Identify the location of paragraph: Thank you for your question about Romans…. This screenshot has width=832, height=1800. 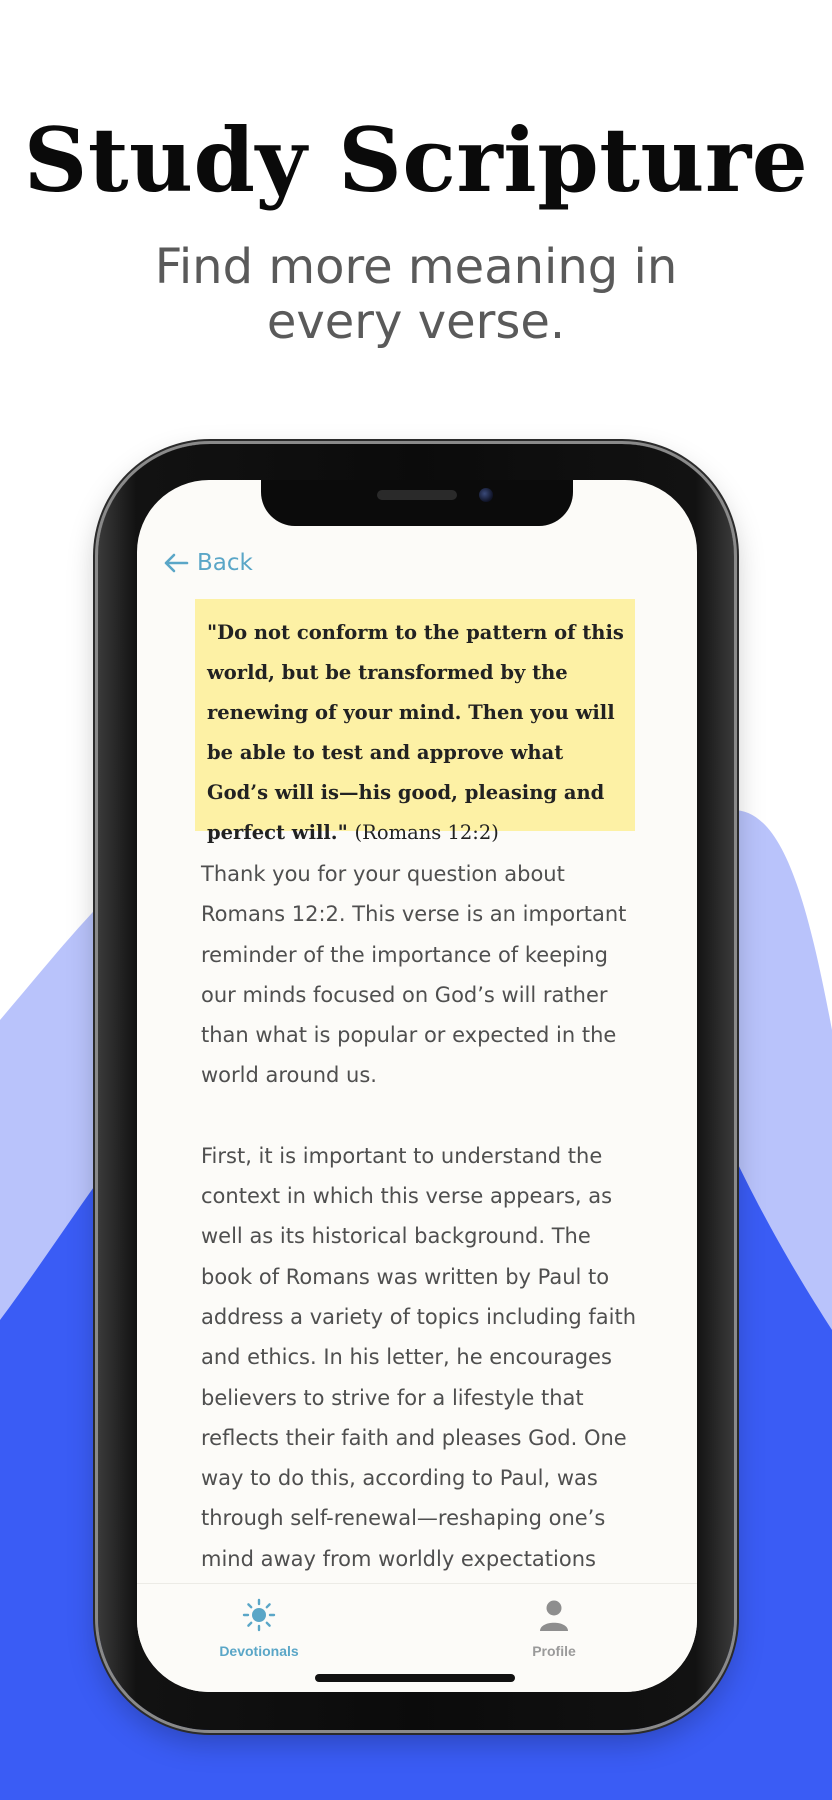
(414, 975).